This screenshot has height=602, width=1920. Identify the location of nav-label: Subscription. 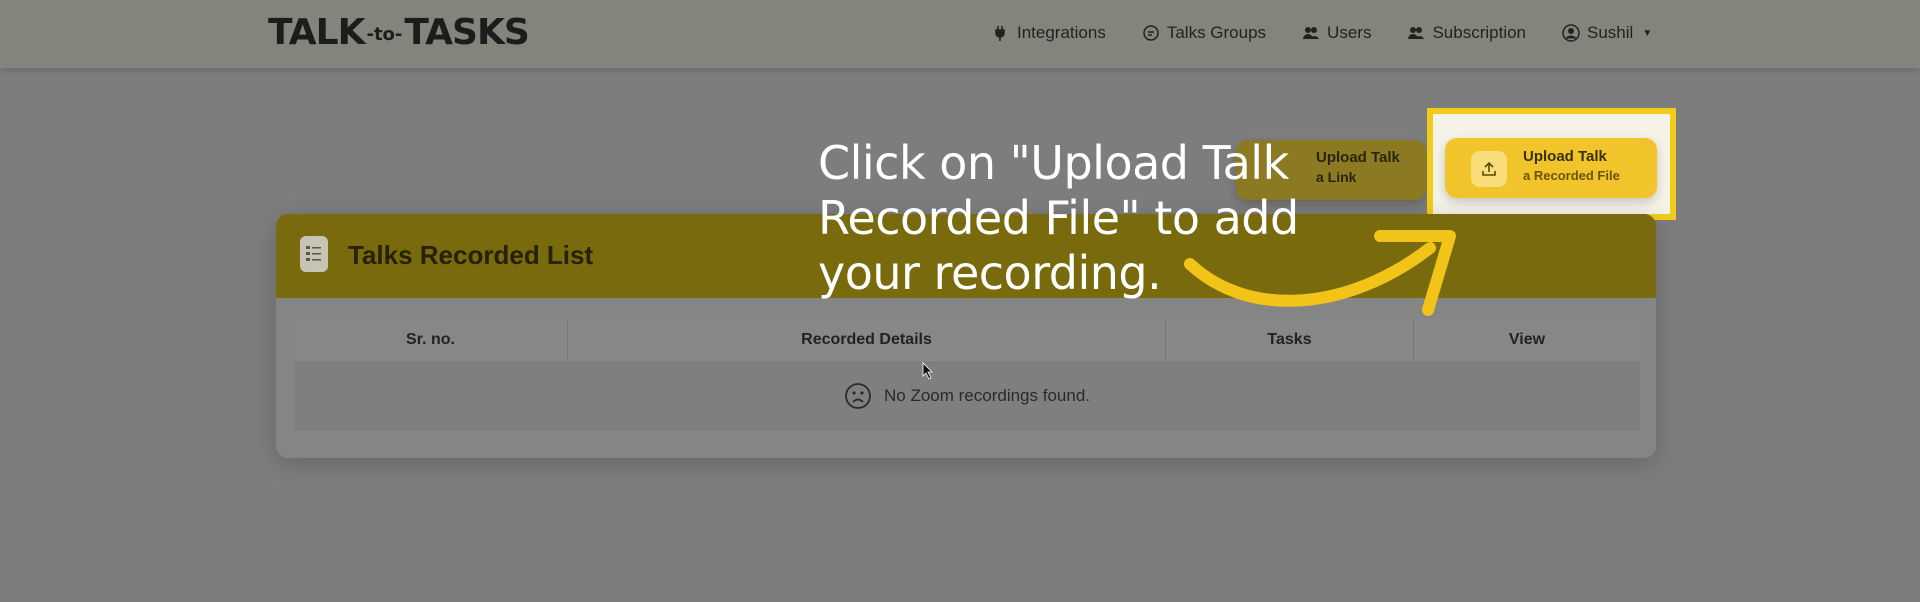
(1479, 32).